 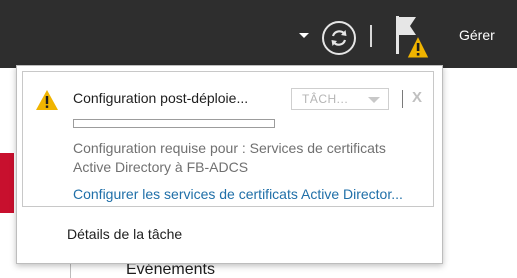 I want to click on notifications-flag-button, so click(x=416, y=38).